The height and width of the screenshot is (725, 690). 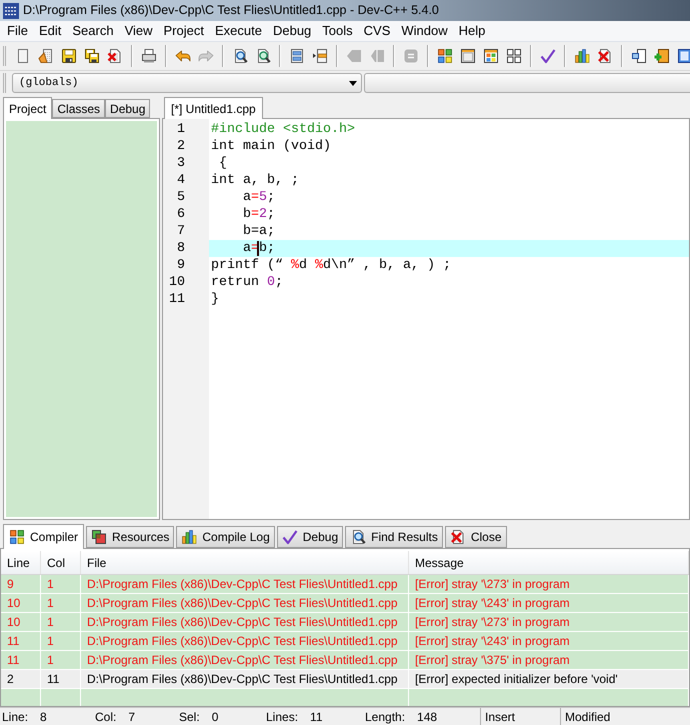 I want to click on window-title: D:\Program Files (x86)\Dev-Cpp\C Test Flies\Untitled1.cpp - Dev-C++ 5.4.0, so click(x=231, y=10).